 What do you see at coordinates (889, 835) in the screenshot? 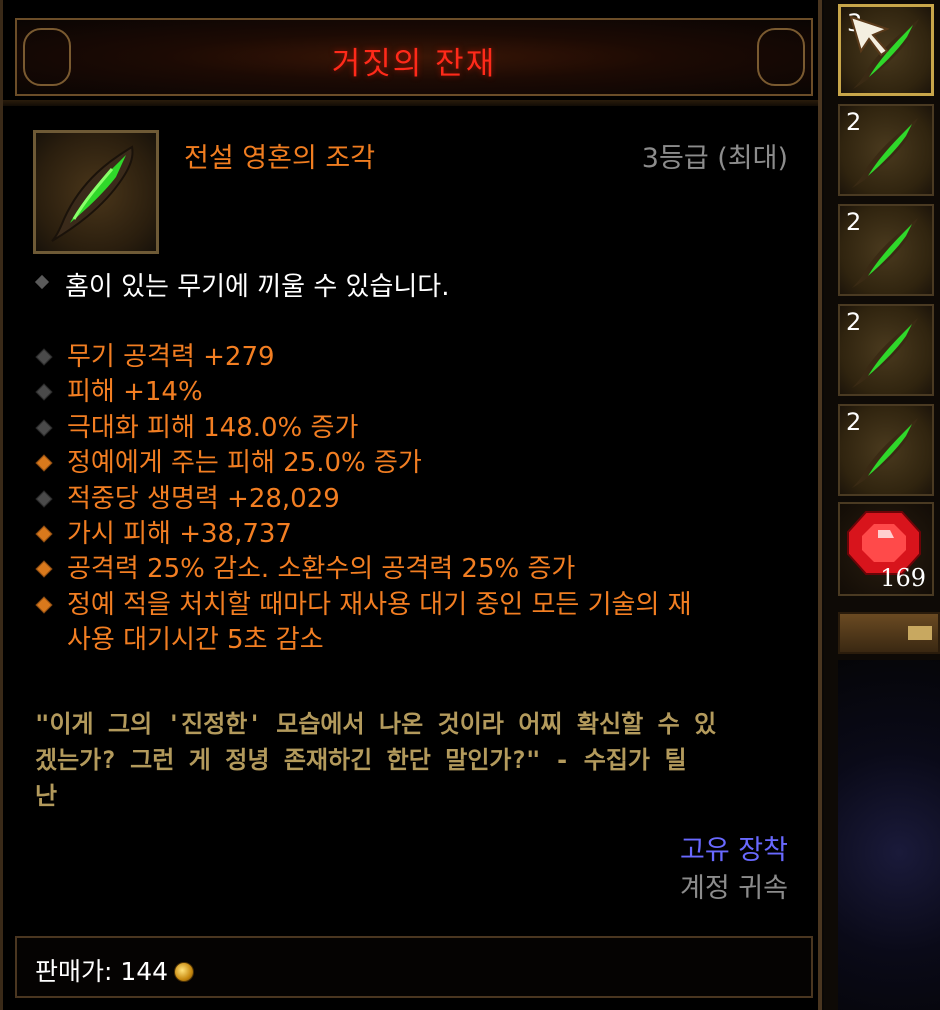
I see `character-portrait` at bounding box center [889, 835].